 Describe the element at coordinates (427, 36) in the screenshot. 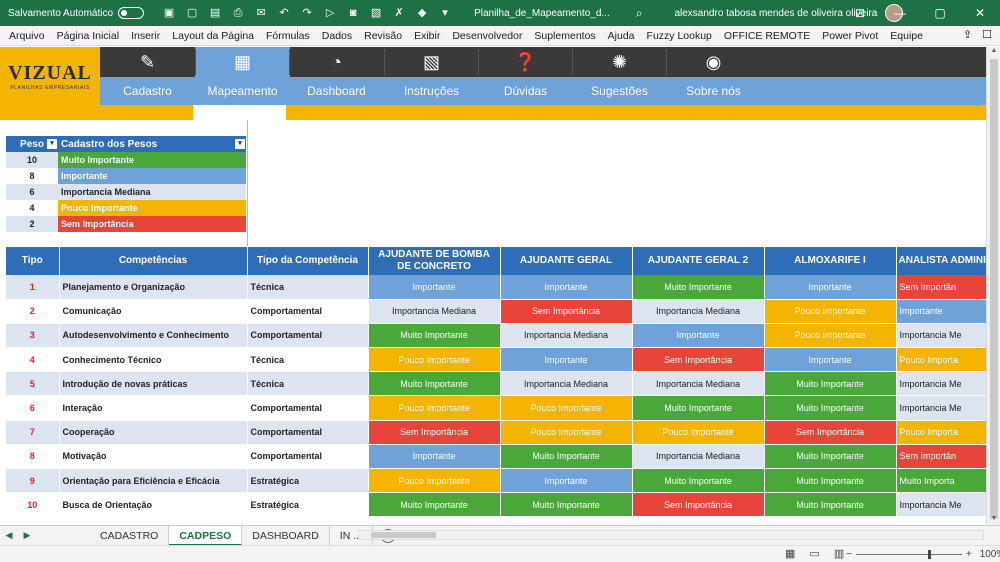

I see `menu-item: Exibir` at that location.